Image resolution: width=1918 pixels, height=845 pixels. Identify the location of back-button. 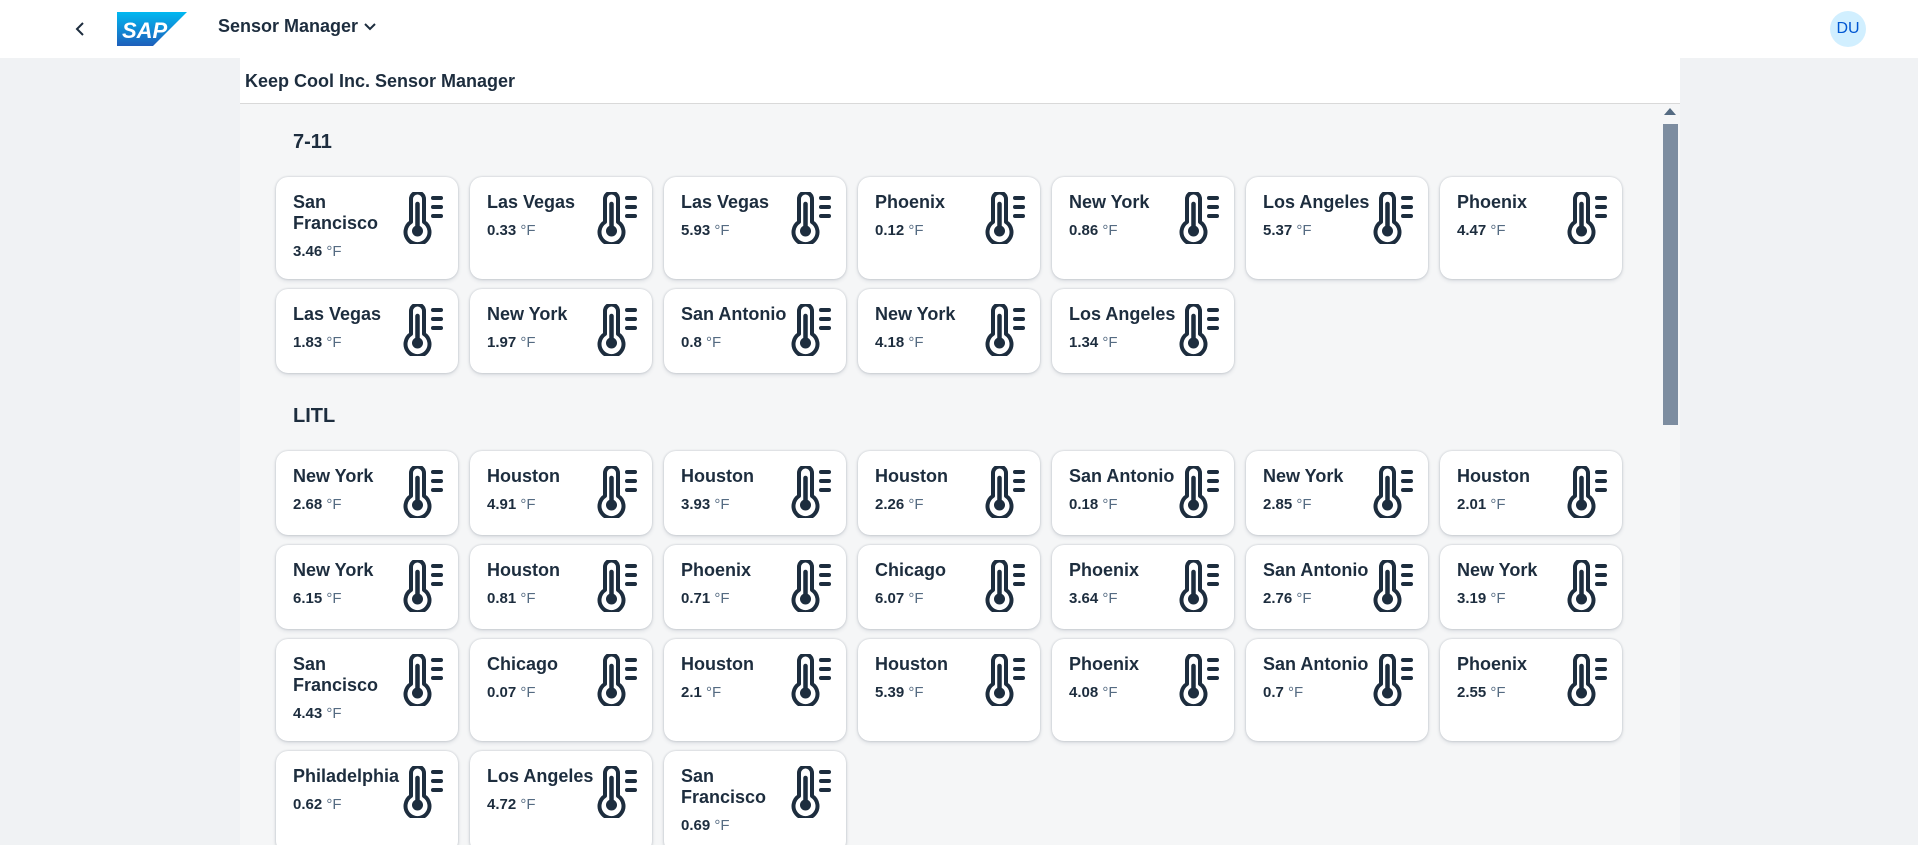
(80, 29).